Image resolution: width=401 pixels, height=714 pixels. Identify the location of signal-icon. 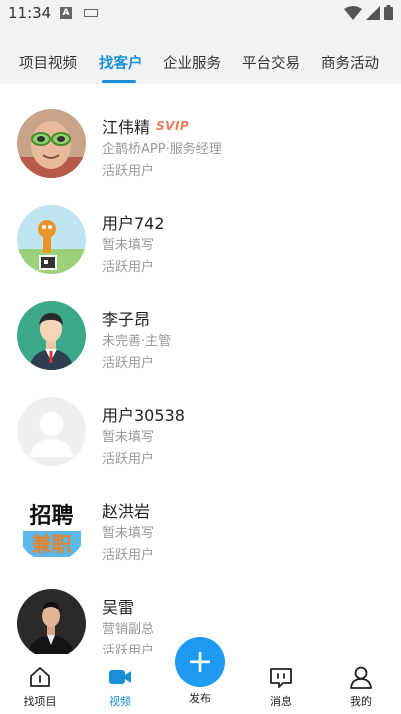
(373, 12).